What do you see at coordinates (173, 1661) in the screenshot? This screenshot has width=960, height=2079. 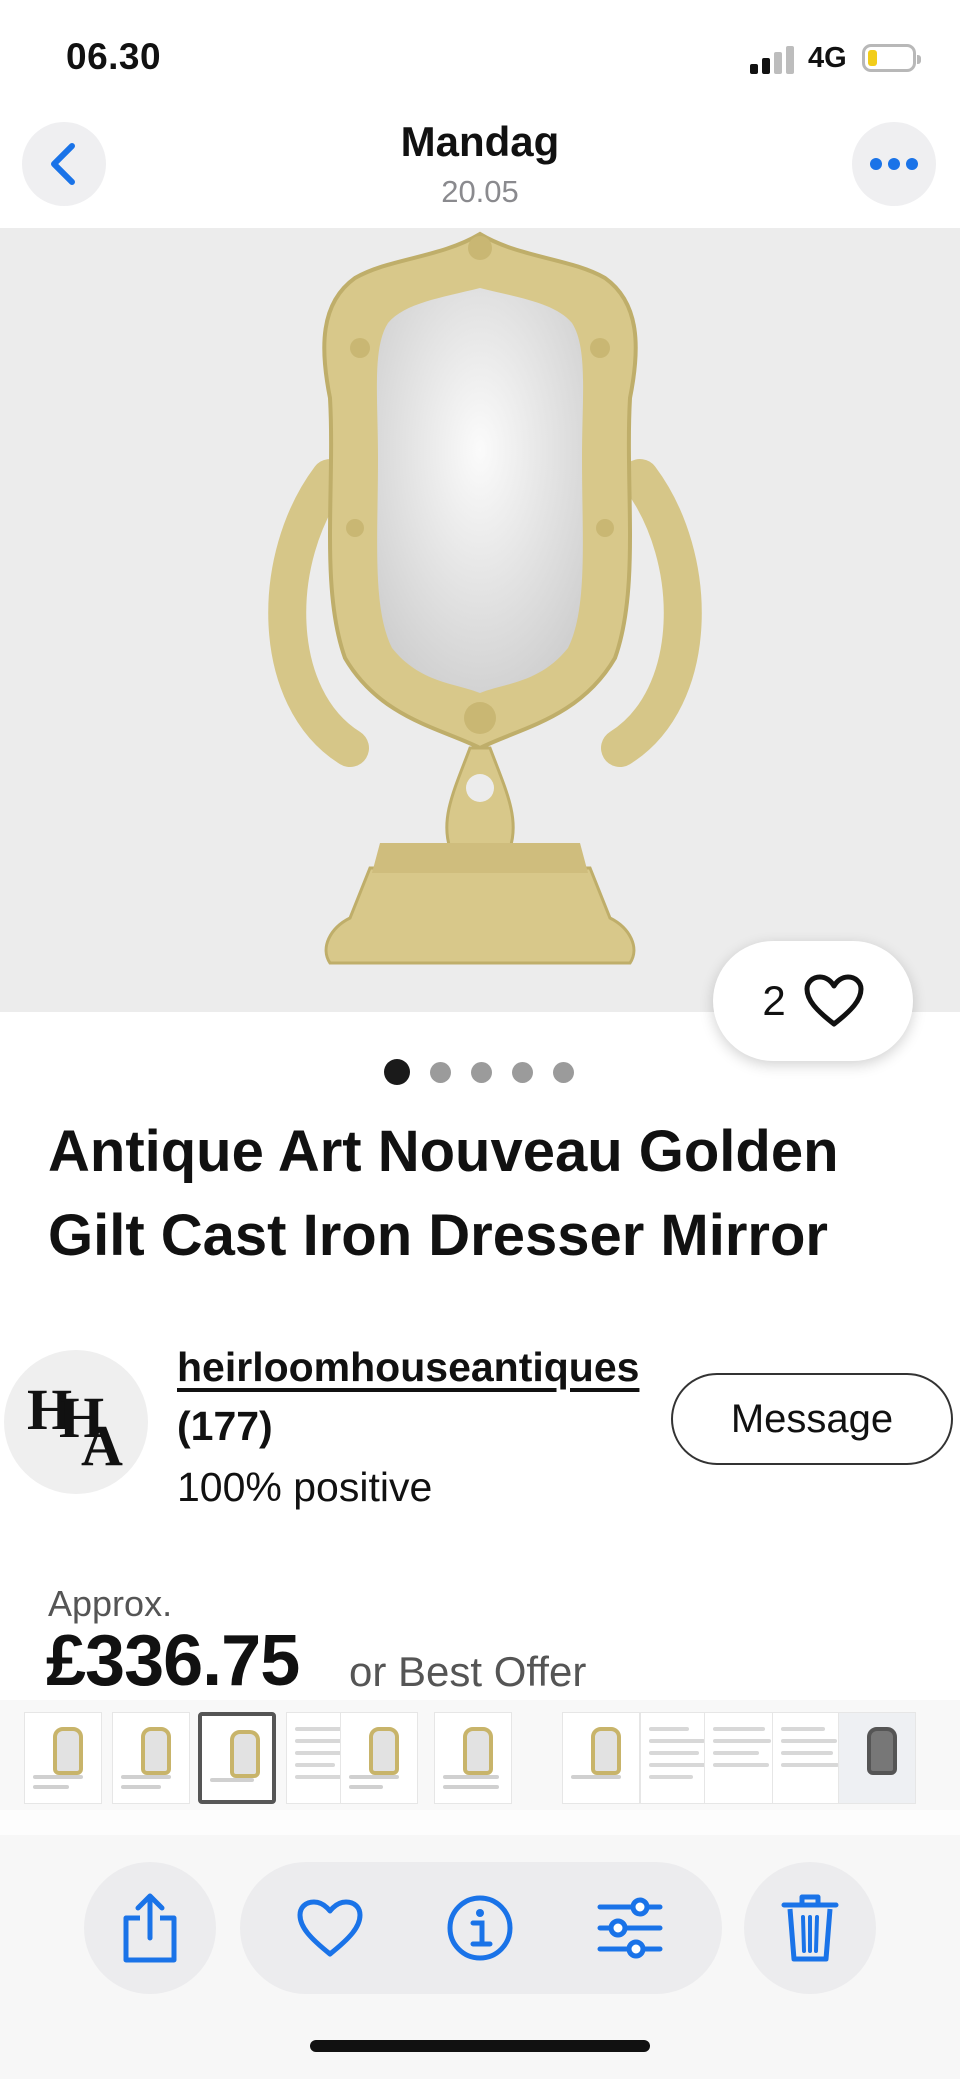 I see `price-amount: £336.75` at bounding box center [173, 1661].